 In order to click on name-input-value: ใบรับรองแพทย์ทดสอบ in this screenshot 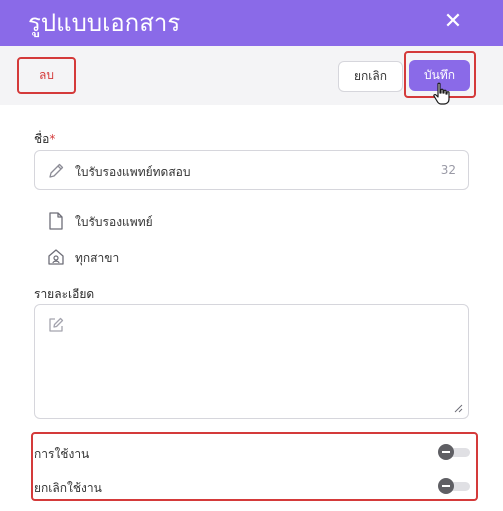, I will do `click(133, 172)`.